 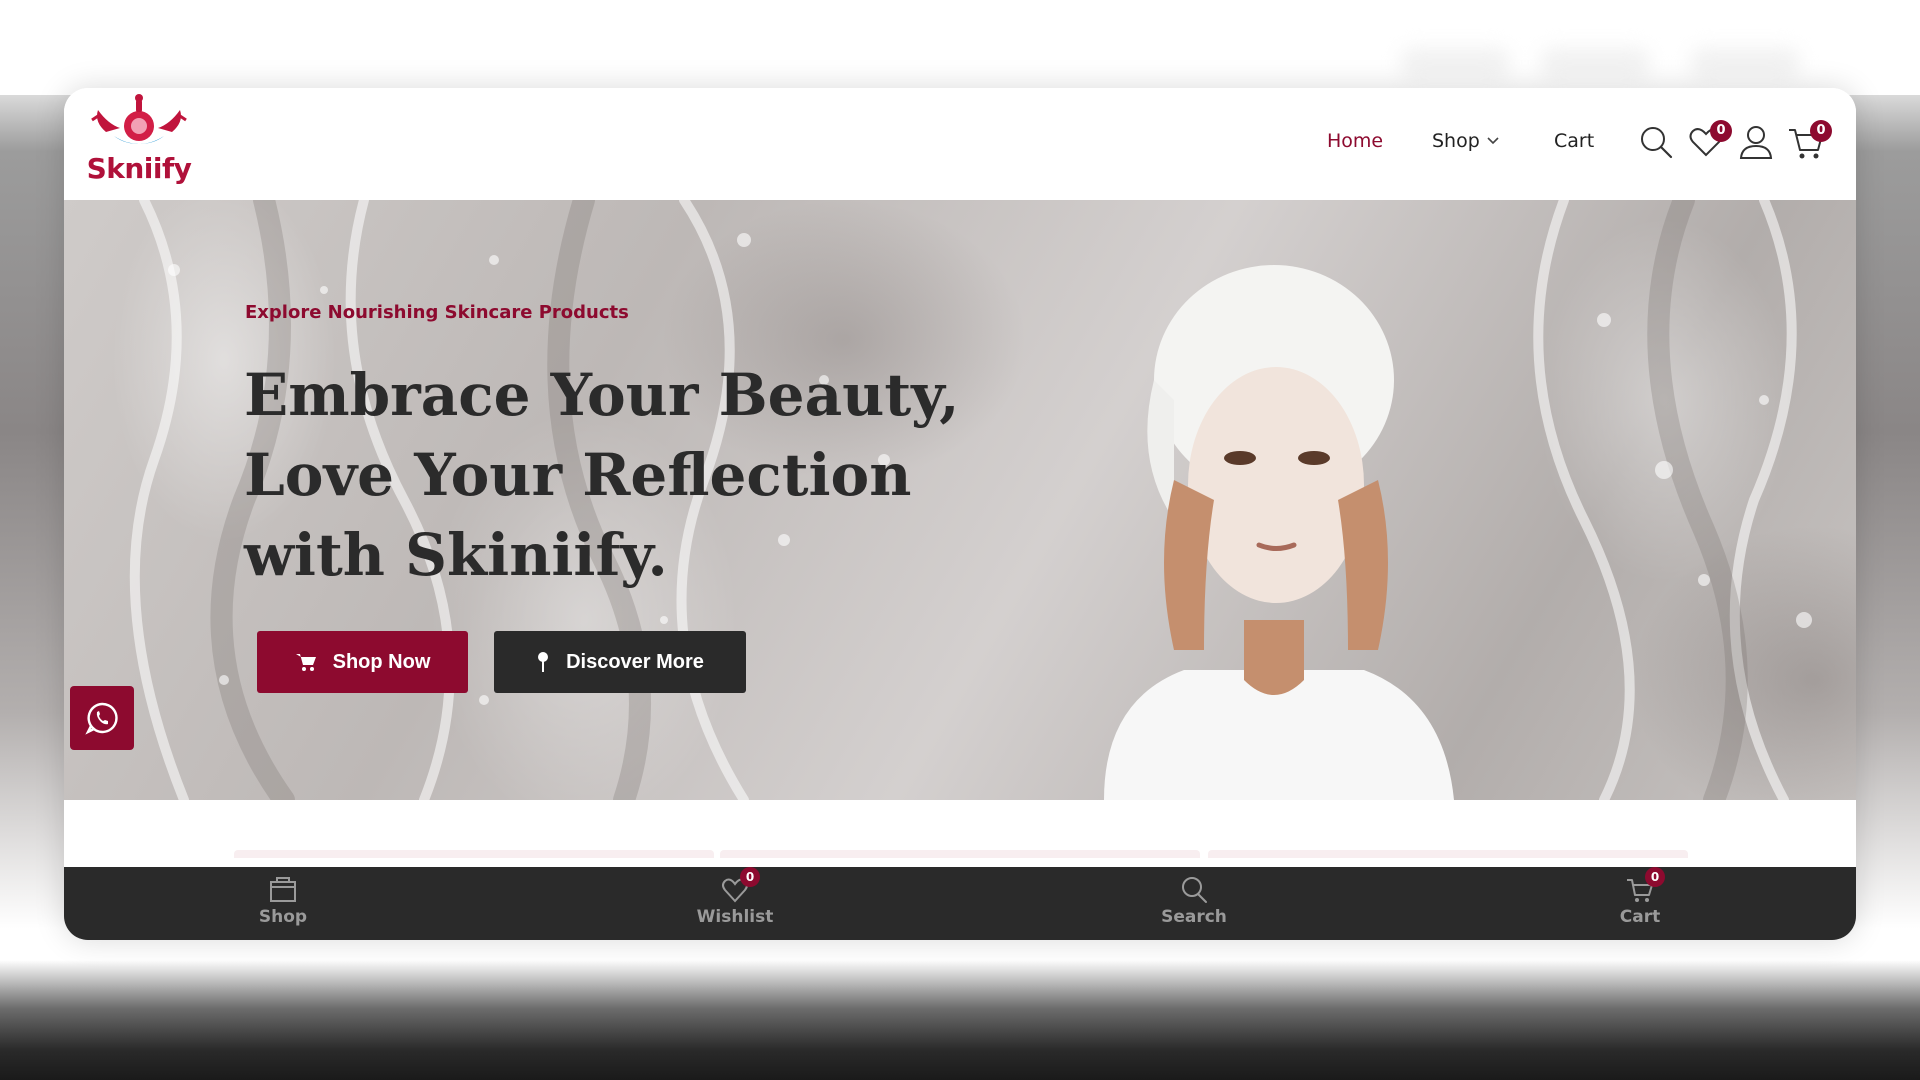 I want to click on header-search-button, so click(x=1656, y=142).